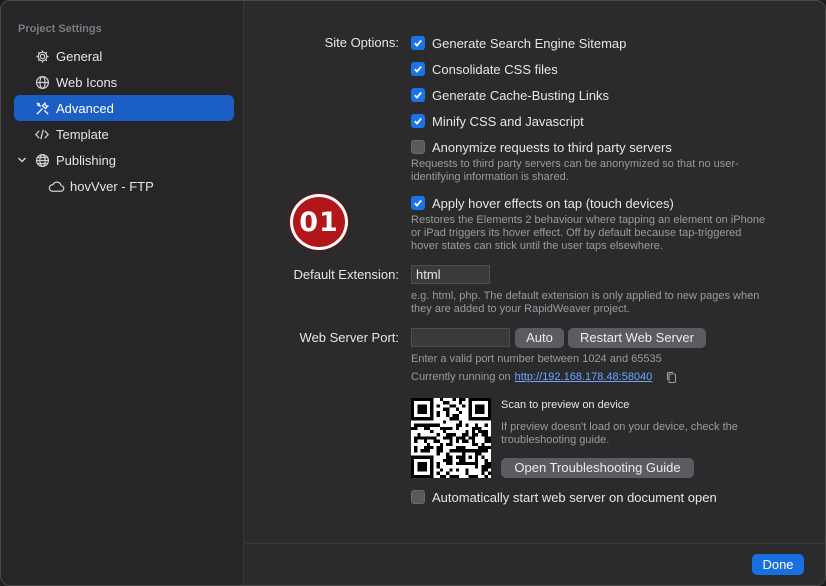 The image size is (826, 586). I want to click on copy-icon, so click(671, 377).